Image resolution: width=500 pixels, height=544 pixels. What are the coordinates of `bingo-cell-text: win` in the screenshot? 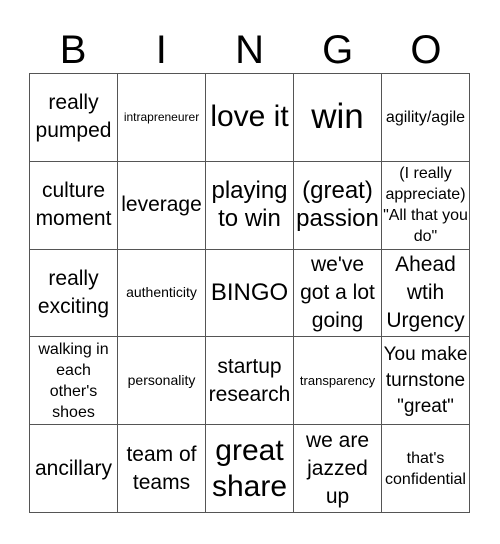 It's located at (337, 117).